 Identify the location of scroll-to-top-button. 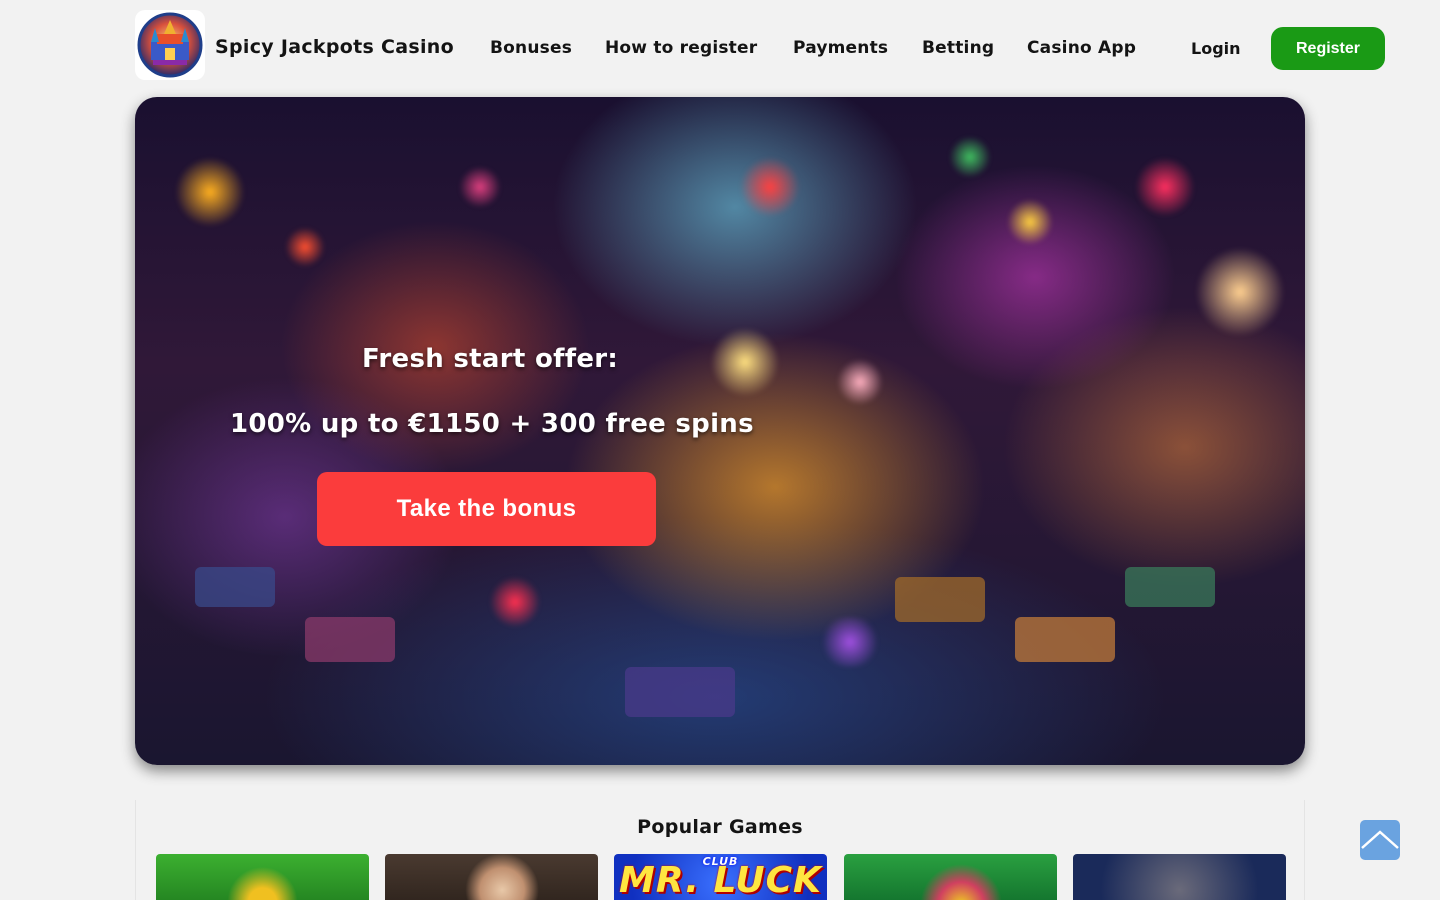
(1380, 840).